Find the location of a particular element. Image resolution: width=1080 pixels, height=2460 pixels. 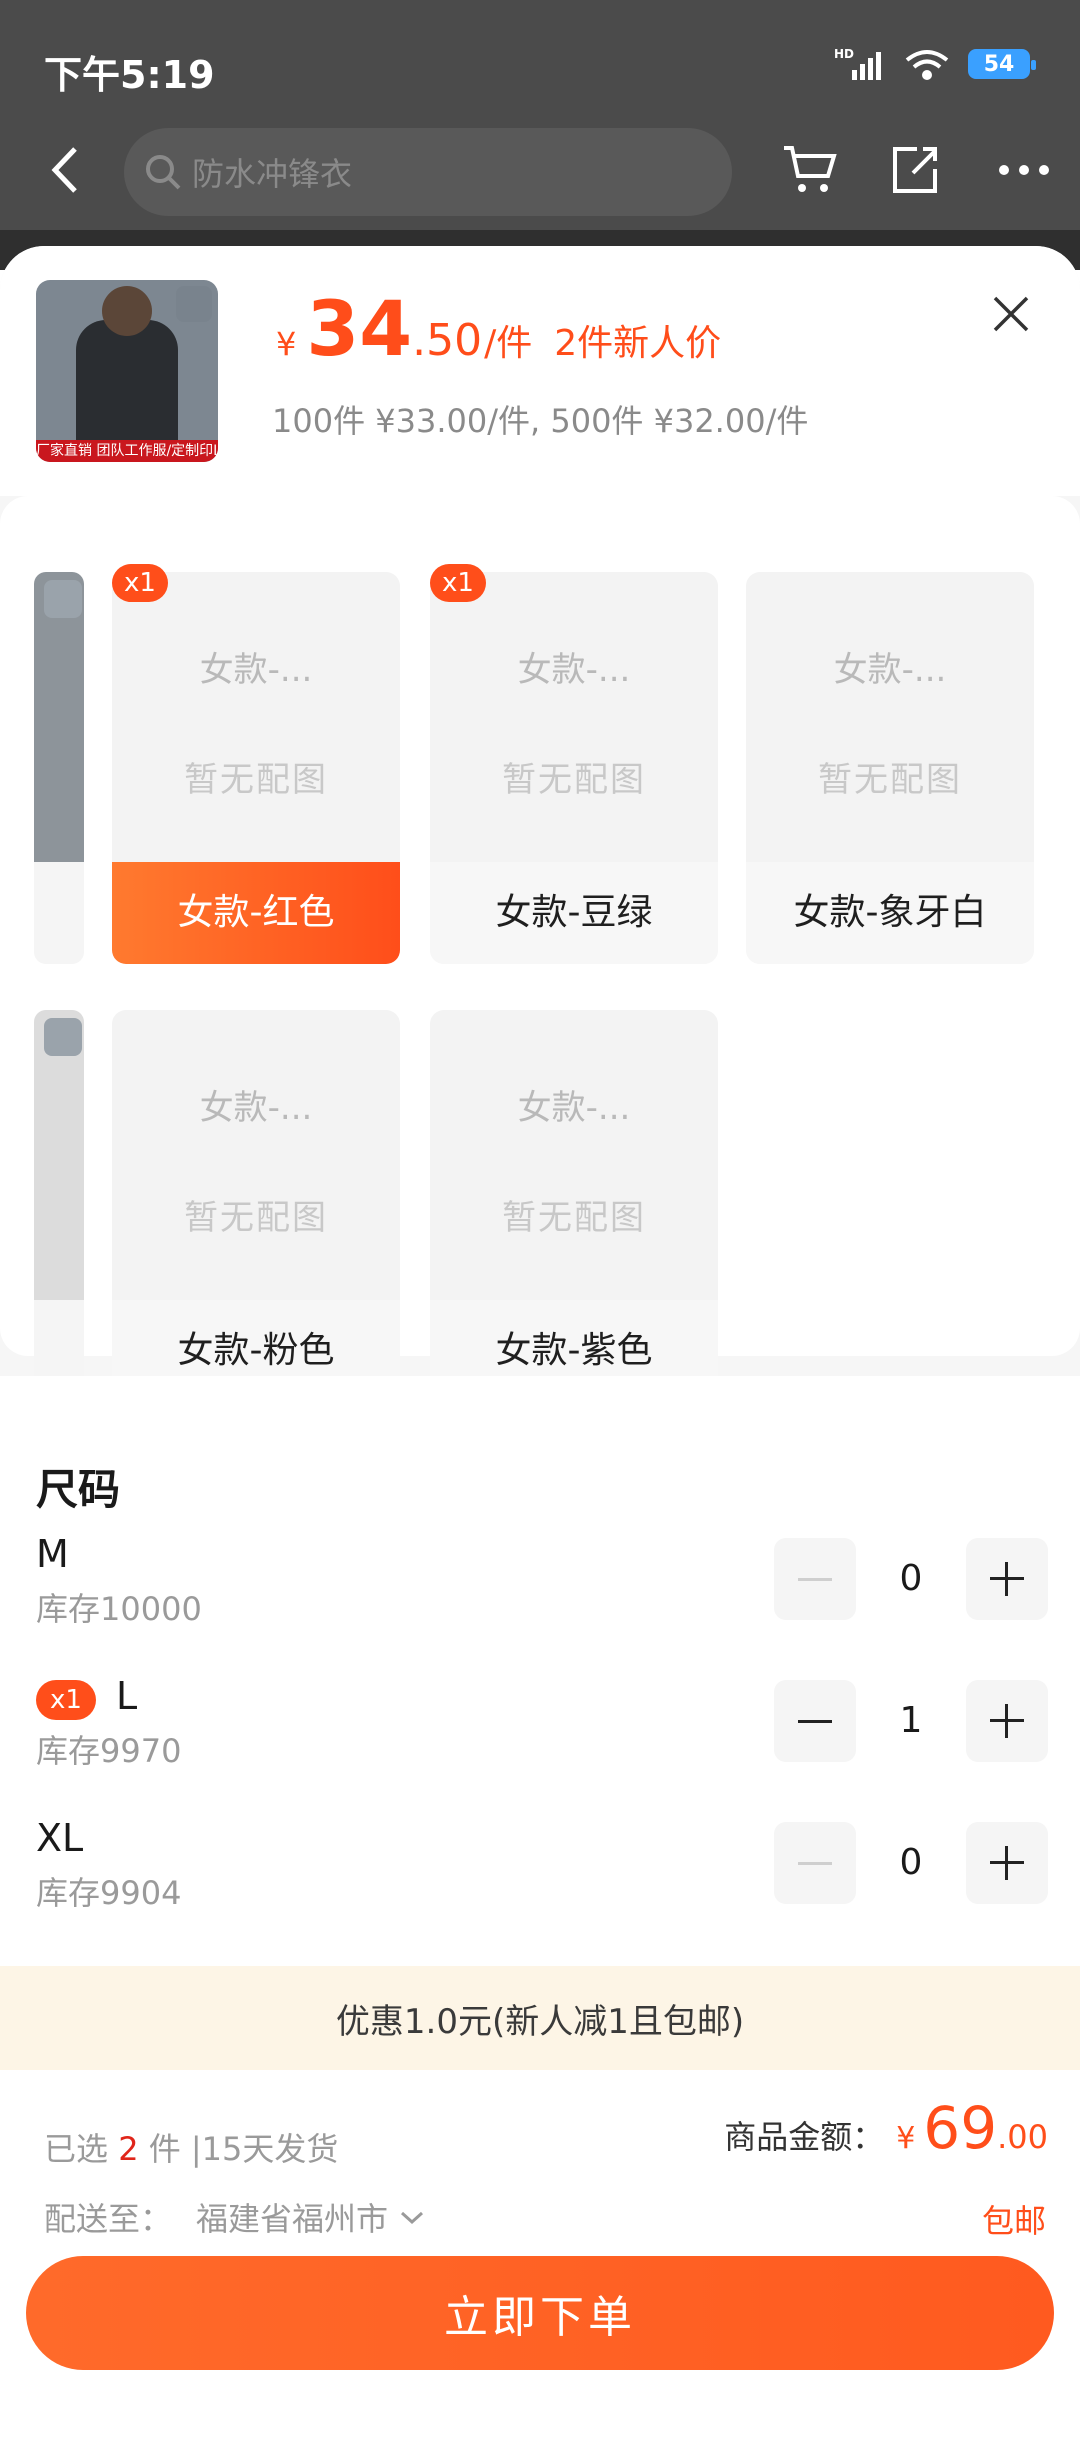

size-row-m: M 库存10000 0 is located at coordinates (540, 1603).